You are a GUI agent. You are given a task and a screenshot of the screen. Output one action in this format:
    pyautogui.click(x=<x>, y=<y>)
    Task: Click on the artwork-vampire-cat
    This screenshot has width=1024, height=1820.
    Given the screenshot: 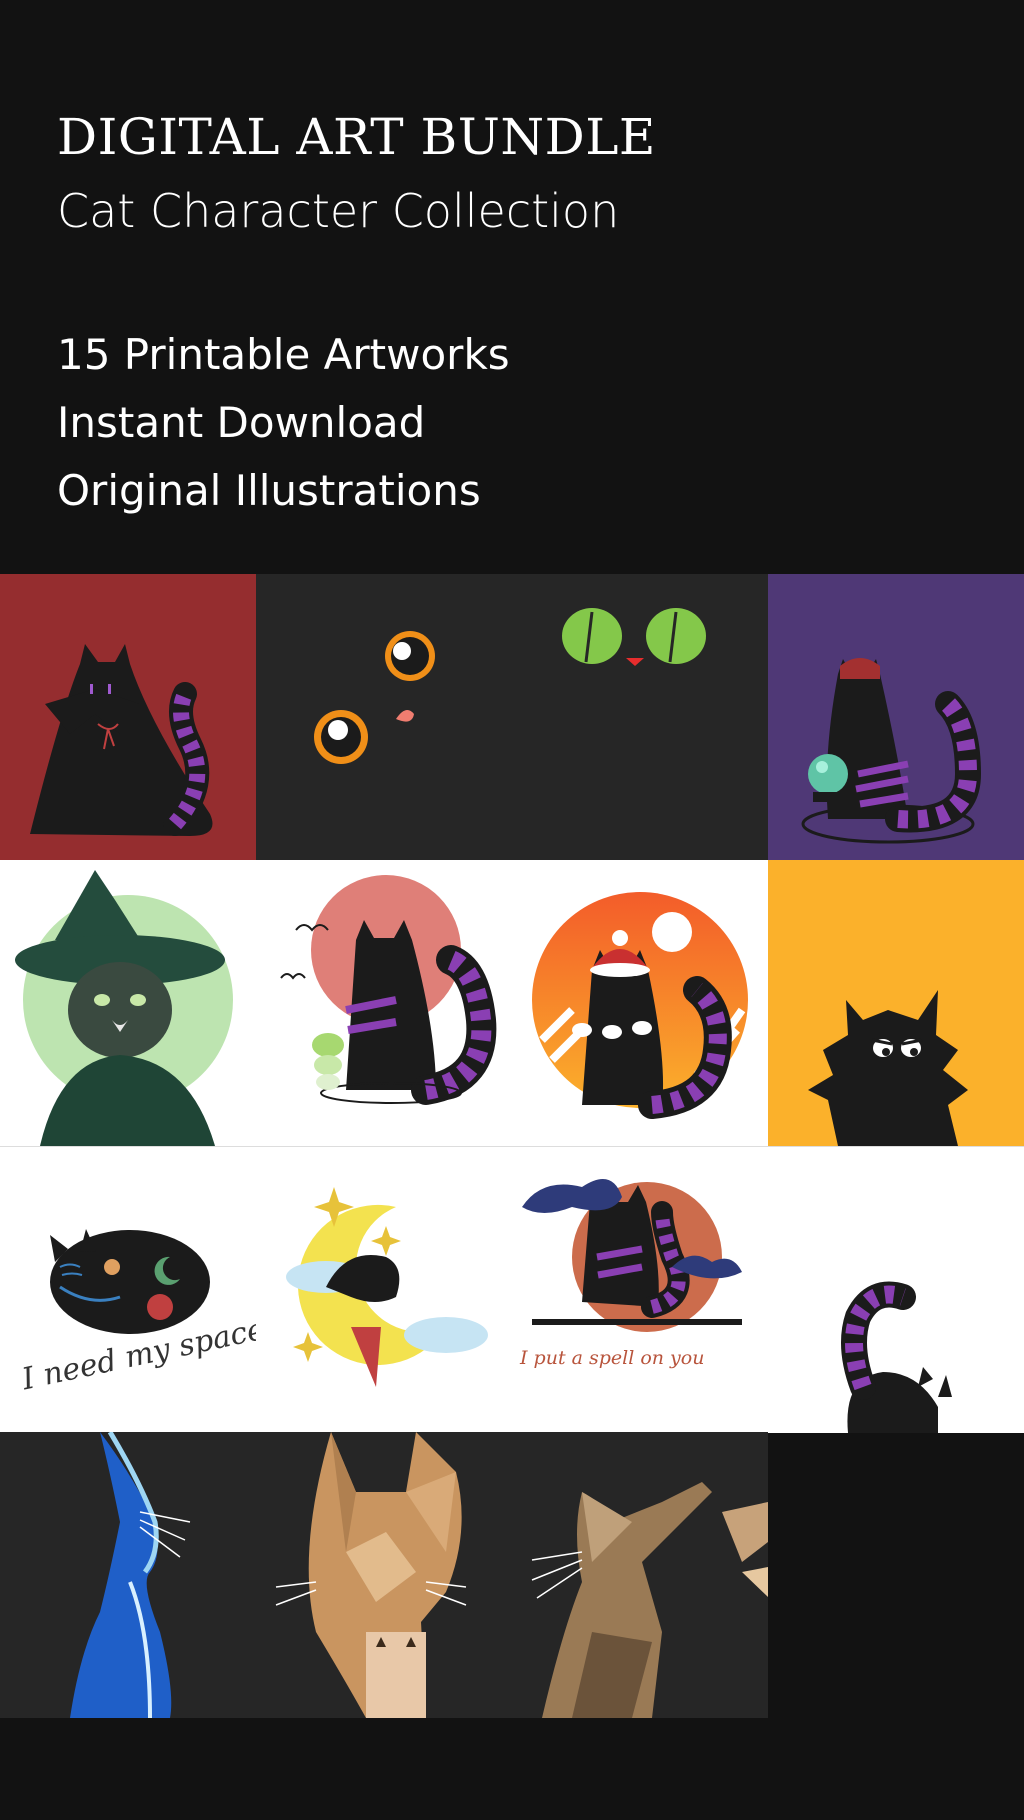 What is the action you would take?
    pyautogui.click(x=128, y=717)
    